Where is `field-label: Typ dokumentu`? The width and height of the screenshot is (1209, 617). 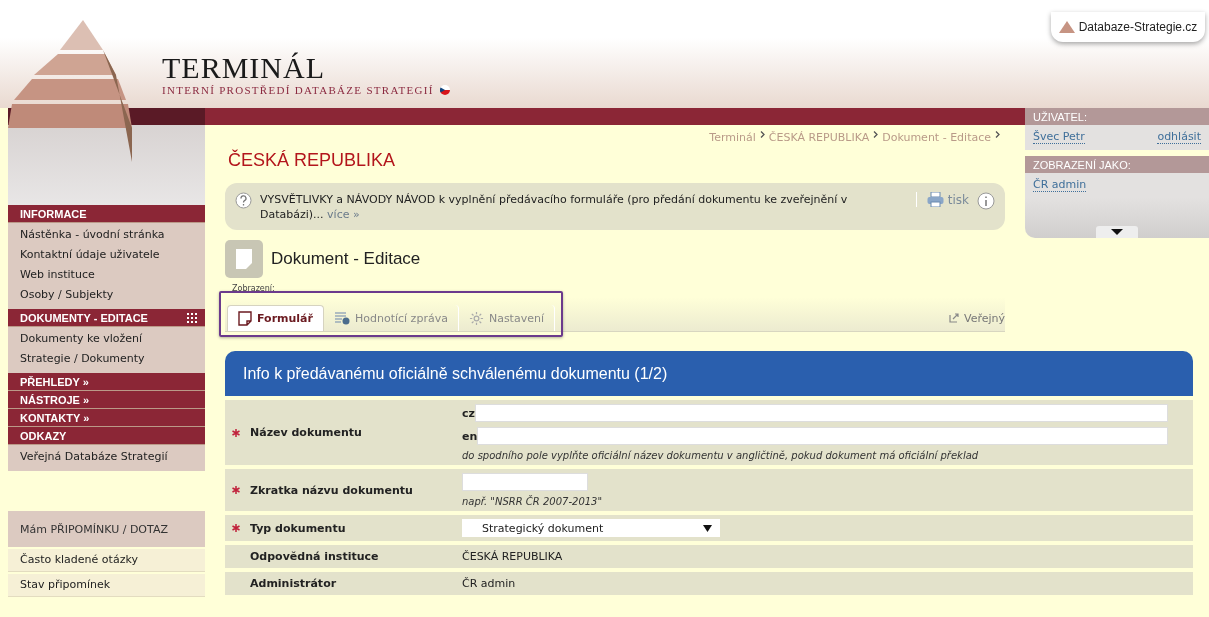 field-label: Typ dokumentu is located at coordinates (298, 528).